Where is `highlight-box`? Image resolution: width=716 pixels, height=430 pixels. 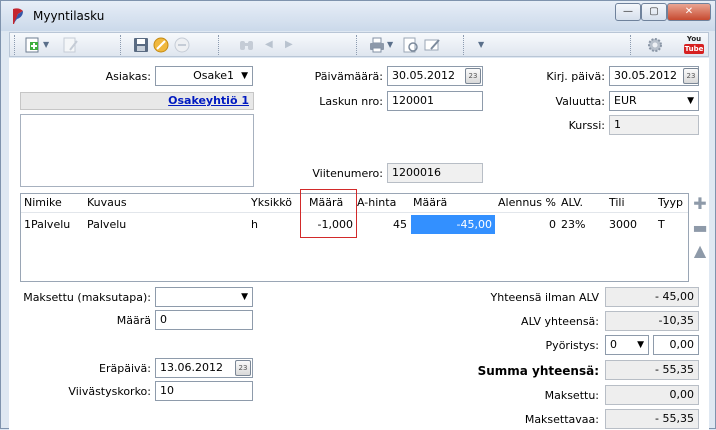
highlight-box is located at coordinates (328, 213).